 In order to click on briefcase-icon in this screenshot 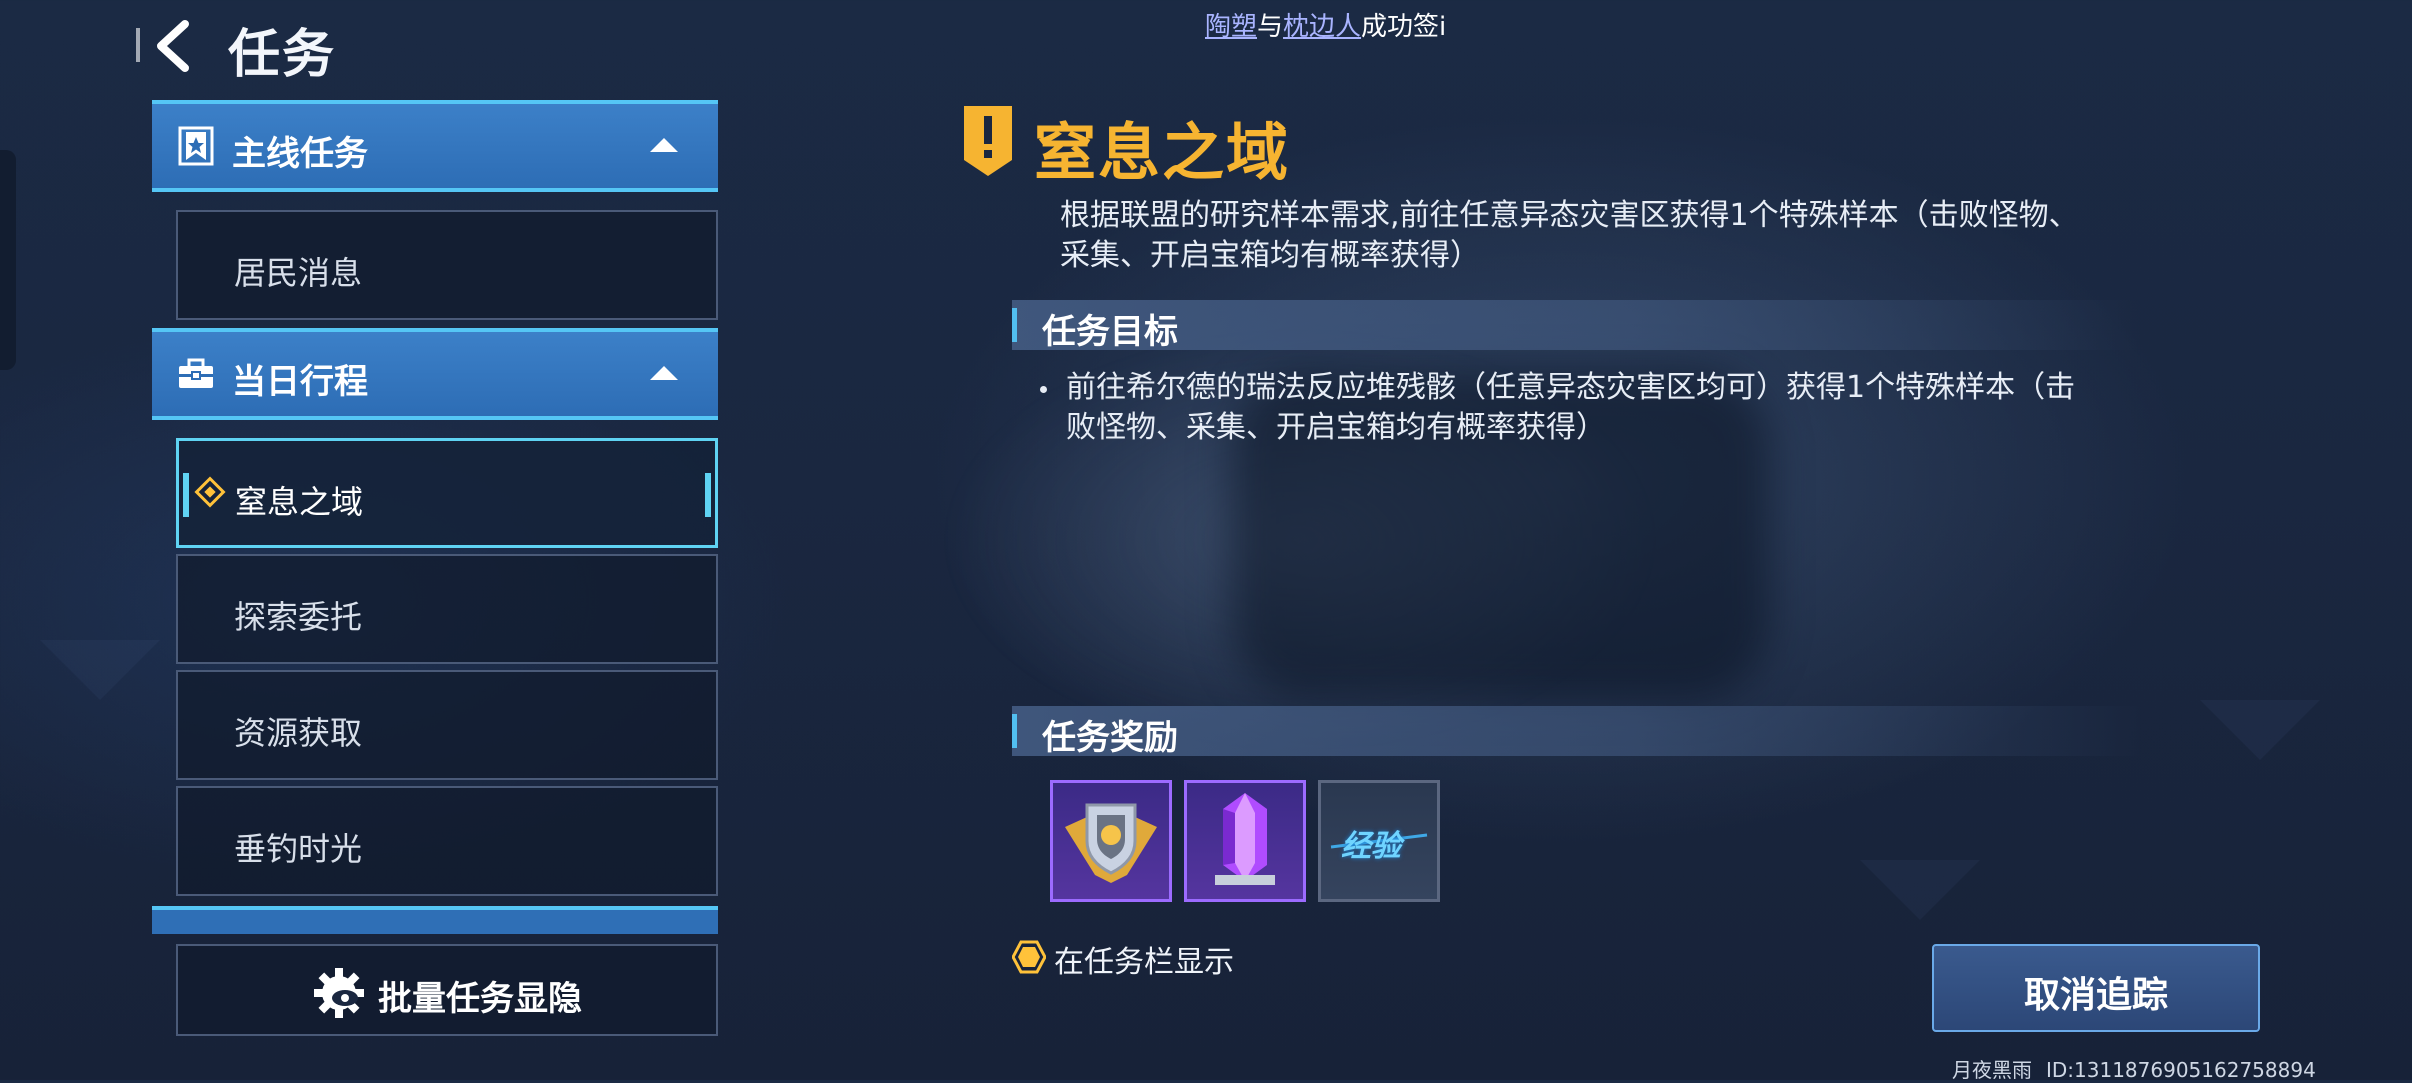, I will do `click(196, 373)`.